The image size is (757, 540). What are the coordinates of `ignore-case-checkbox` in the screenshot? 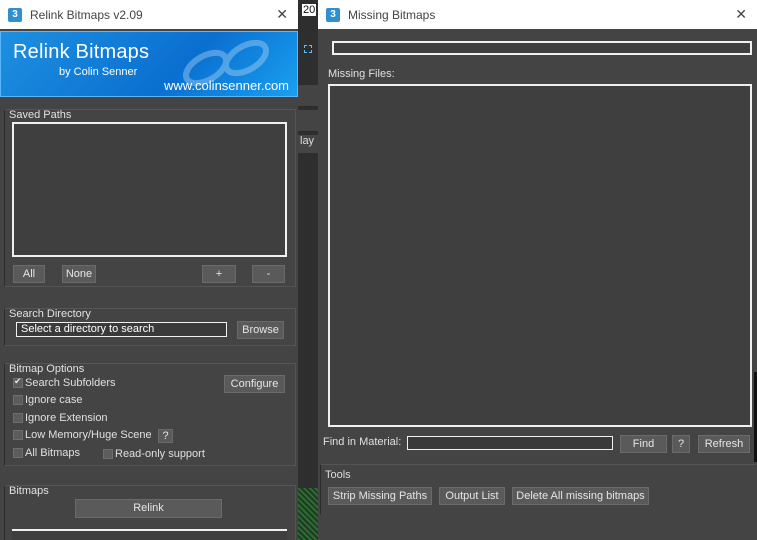 It's located at (18, 400).